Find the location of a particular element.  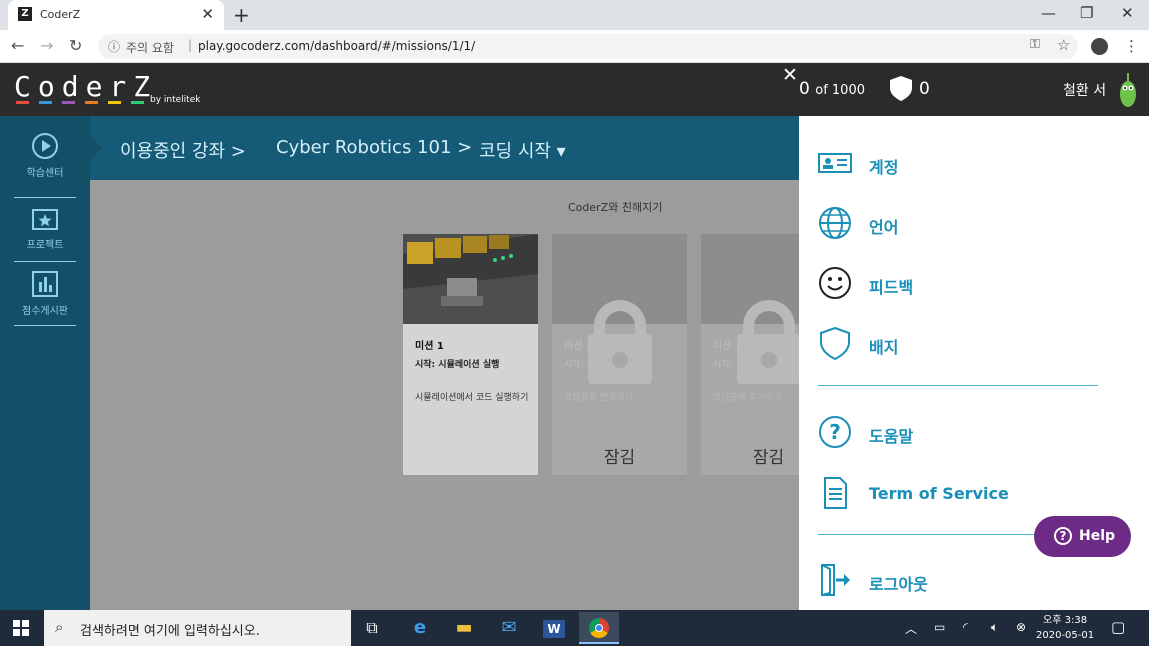

info-icon: ⓘ is located at coordinates (114, 46).